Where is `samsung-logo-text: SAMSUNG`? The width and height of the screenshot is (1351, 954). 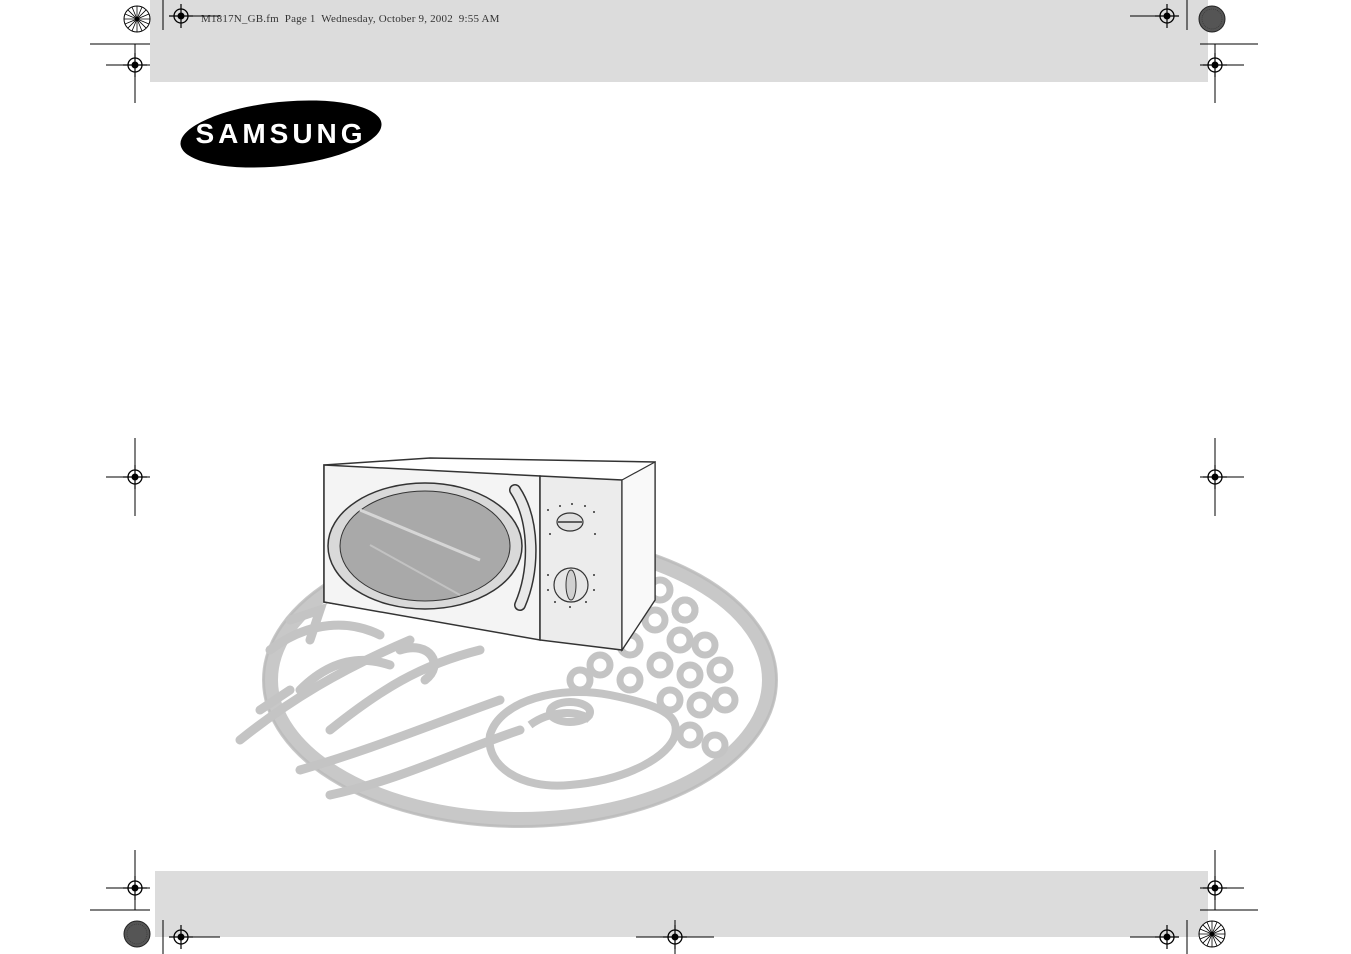 samsung-logo-text: SAMSUNG is located at coordinates (281, 133).